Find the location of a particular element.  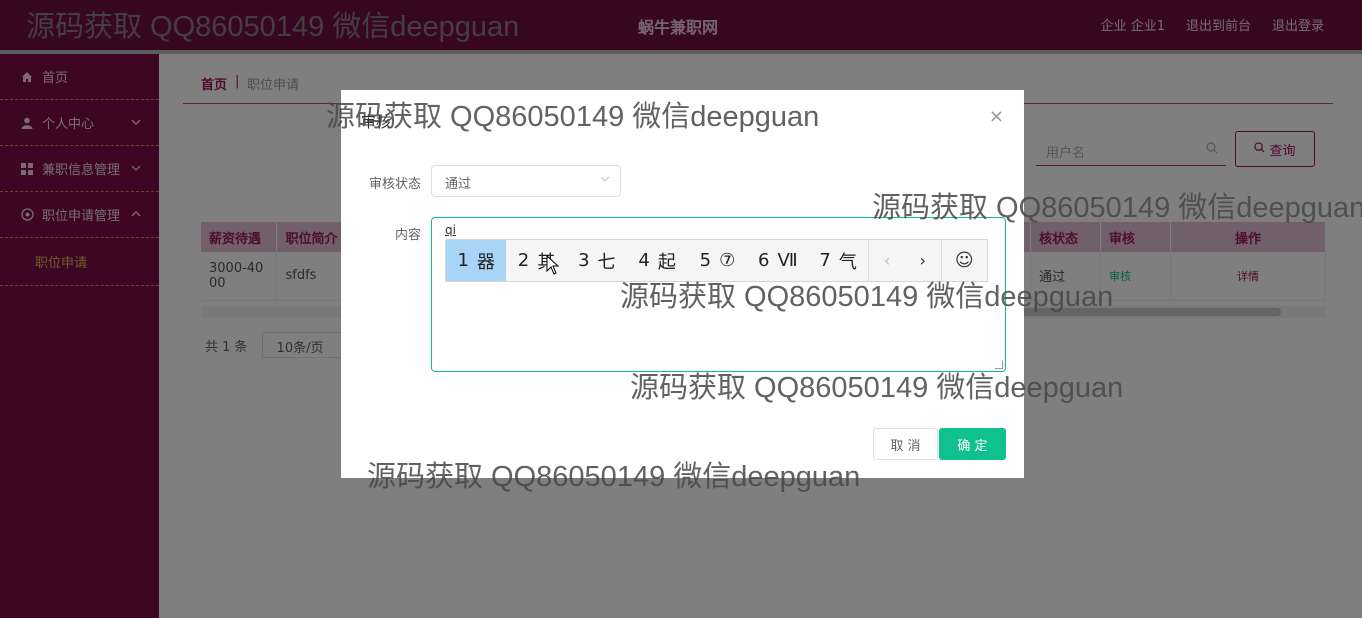

status-select-value: 通过 is located at coordinates (458, 184).